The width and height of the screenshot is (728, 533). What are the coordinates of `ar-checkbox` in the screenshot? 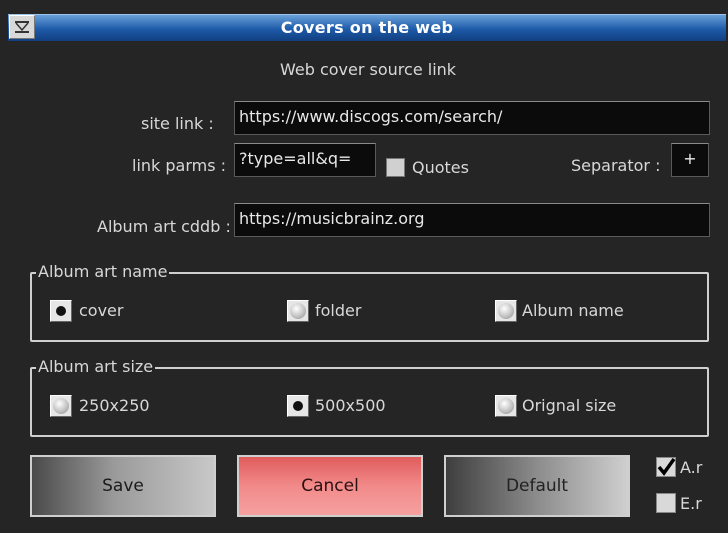 It's located at (666, 467).